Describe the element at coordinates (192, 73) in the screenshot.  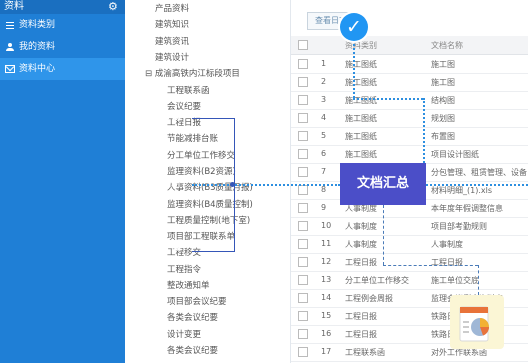
I see `tree-node-expanded: ⊟ 成渝高铁内江标段项目` at that location.